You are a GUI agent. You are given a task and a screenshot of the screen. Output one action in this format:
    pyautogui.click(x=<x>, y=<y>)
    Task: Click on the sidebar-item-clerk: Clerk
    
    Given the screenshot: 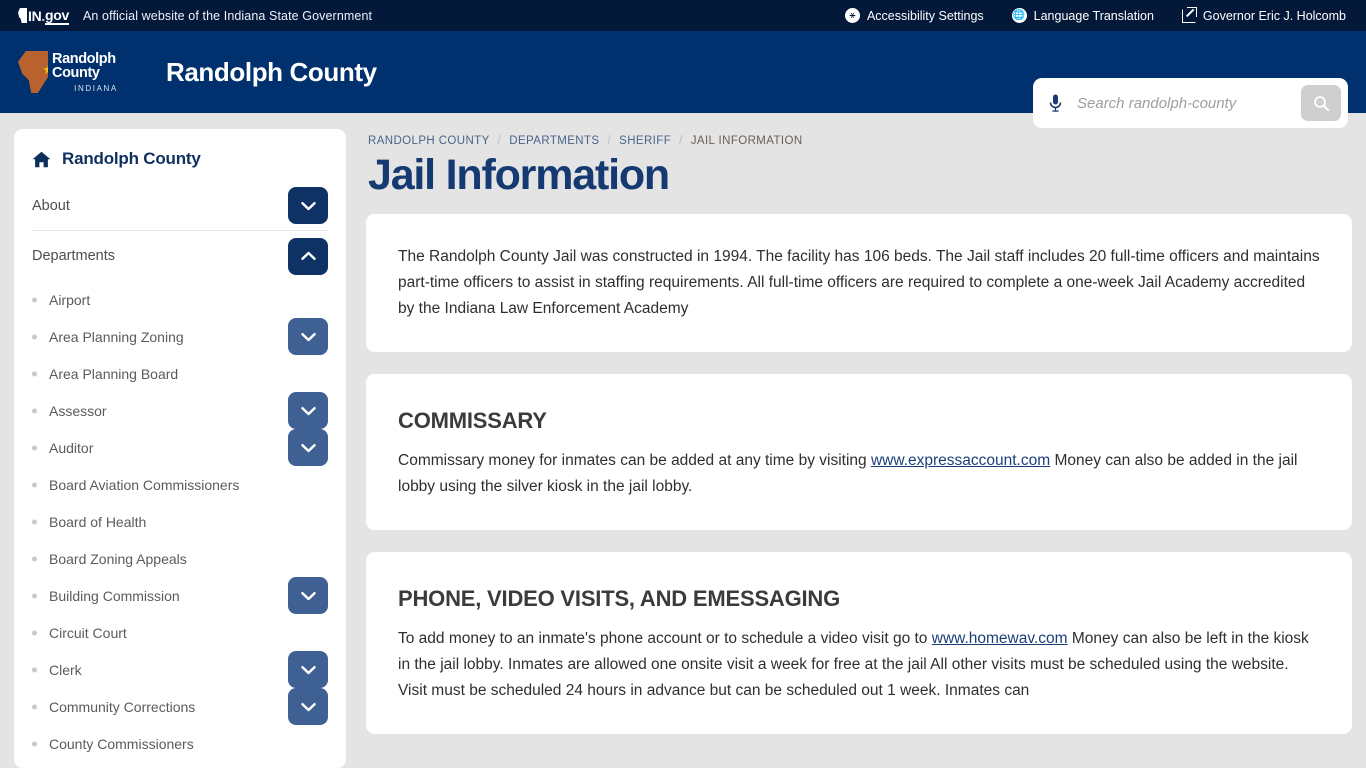 What is the action you would take?
    pyautogui.click(x=180, y=669)
    